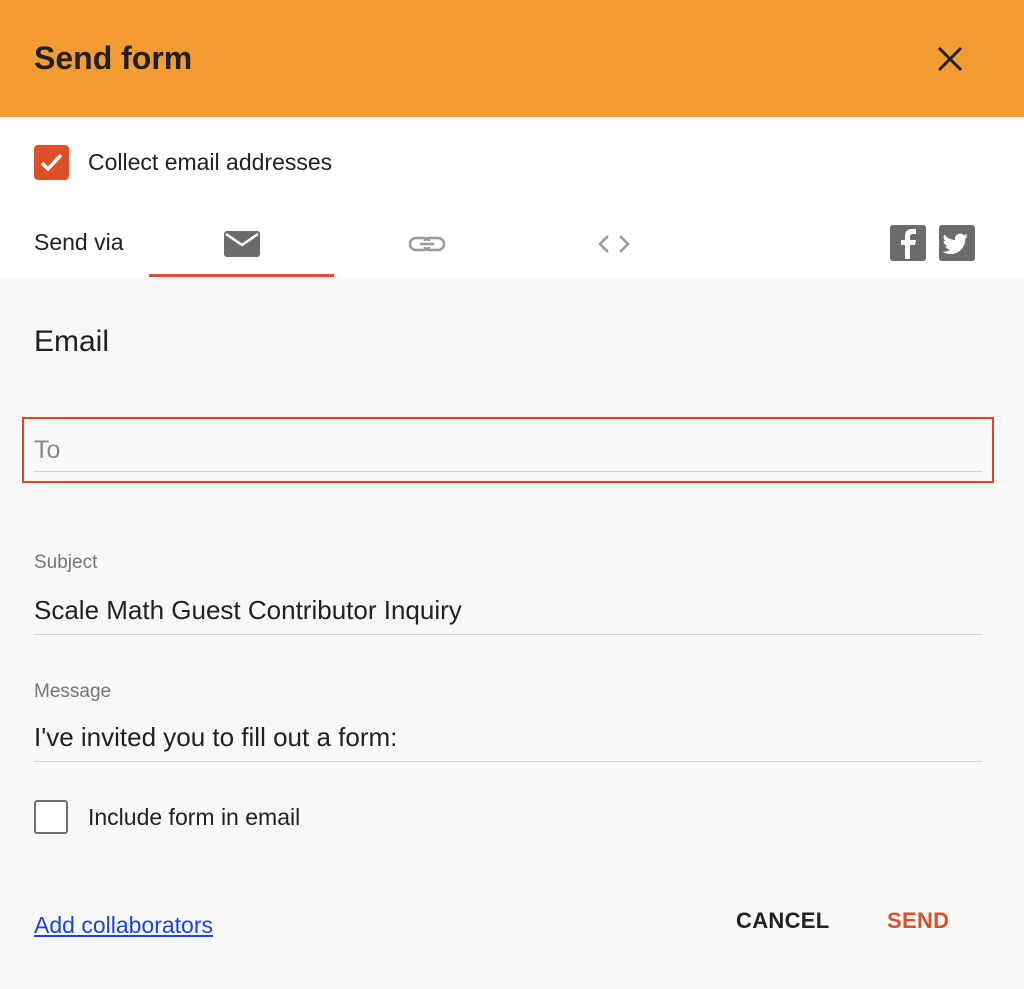 Image resolution: width=1024 pixels, height=989 pixels. Describe the element at coordinates (66, 562) in the screenshot. I see `subject-label: Subject` at that location.